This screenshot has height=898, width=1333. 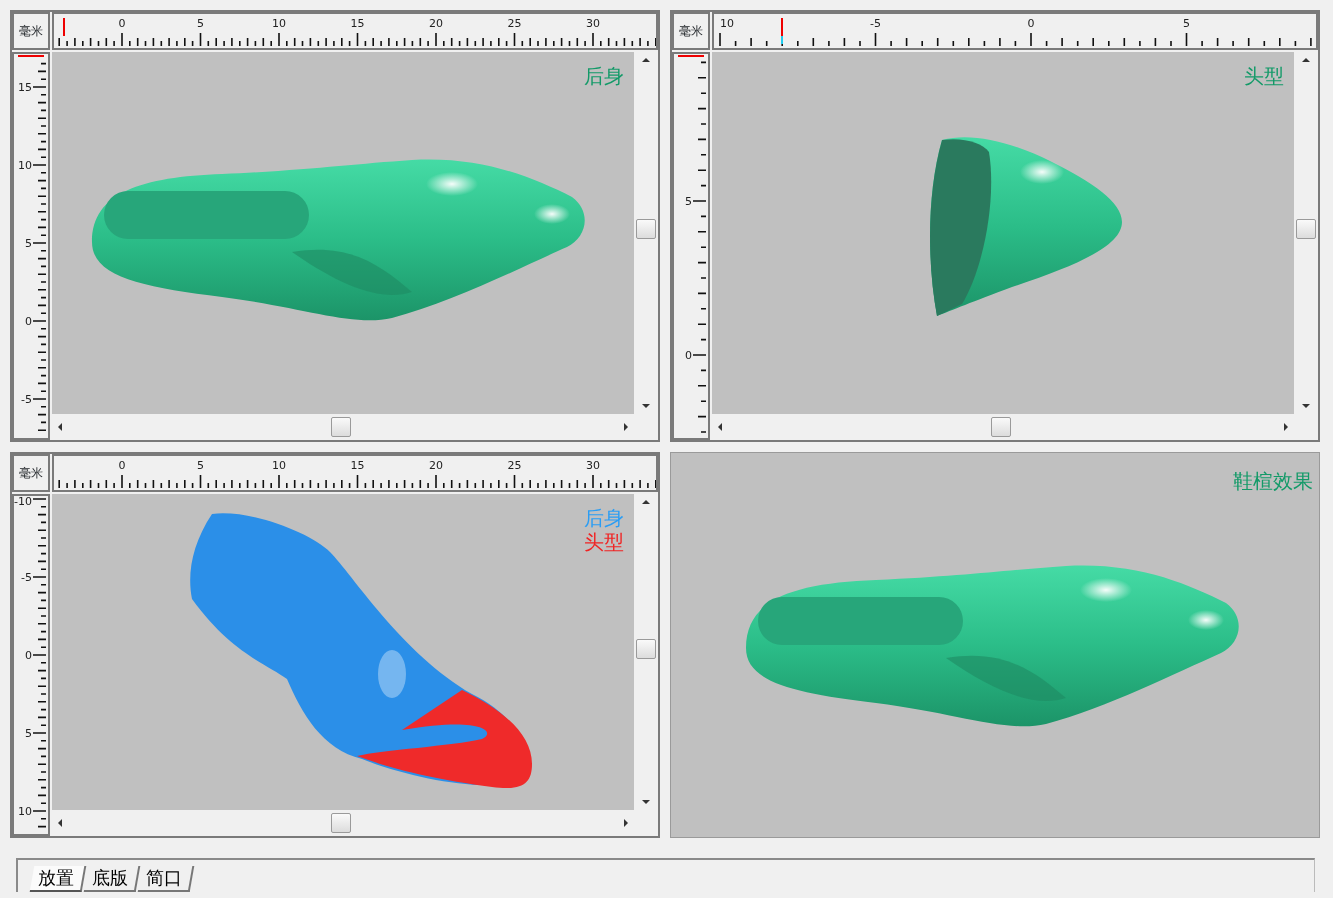 What do you see at coordinates (23, 502) in the screenshot?
I see `ruler-label: -10` at bounding box center [23, 502].